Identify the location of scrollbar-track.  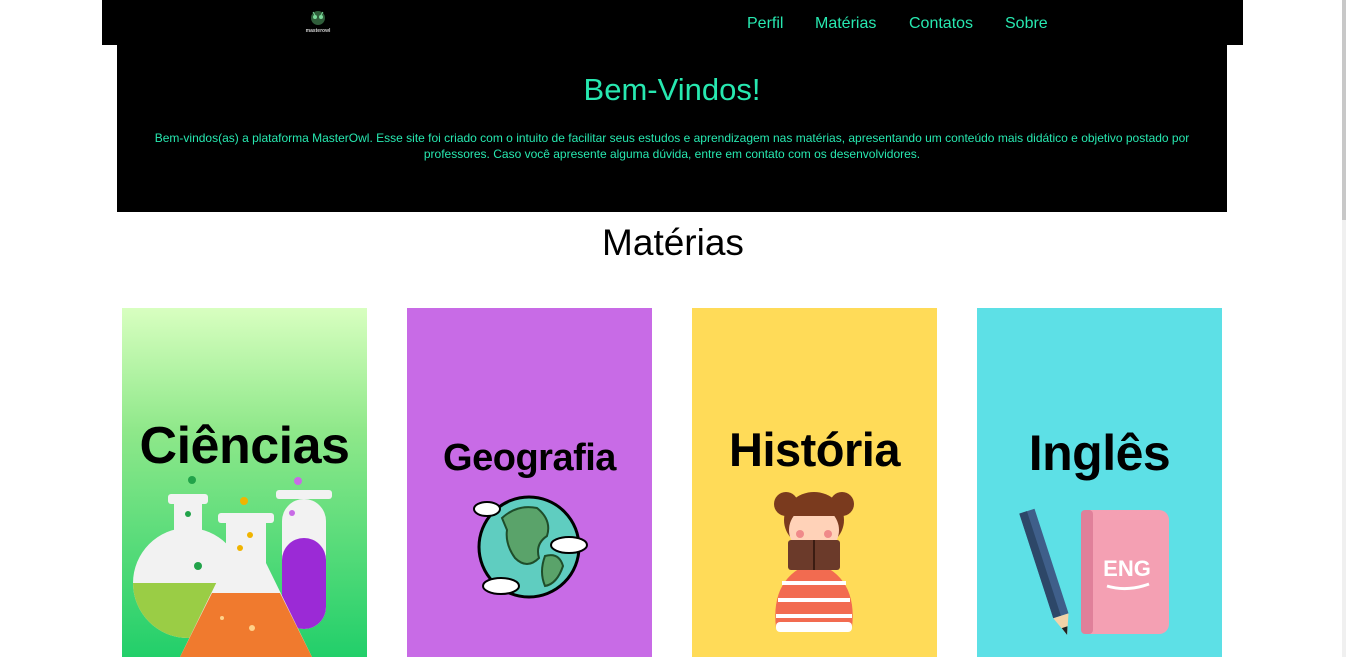
(1344, 328).